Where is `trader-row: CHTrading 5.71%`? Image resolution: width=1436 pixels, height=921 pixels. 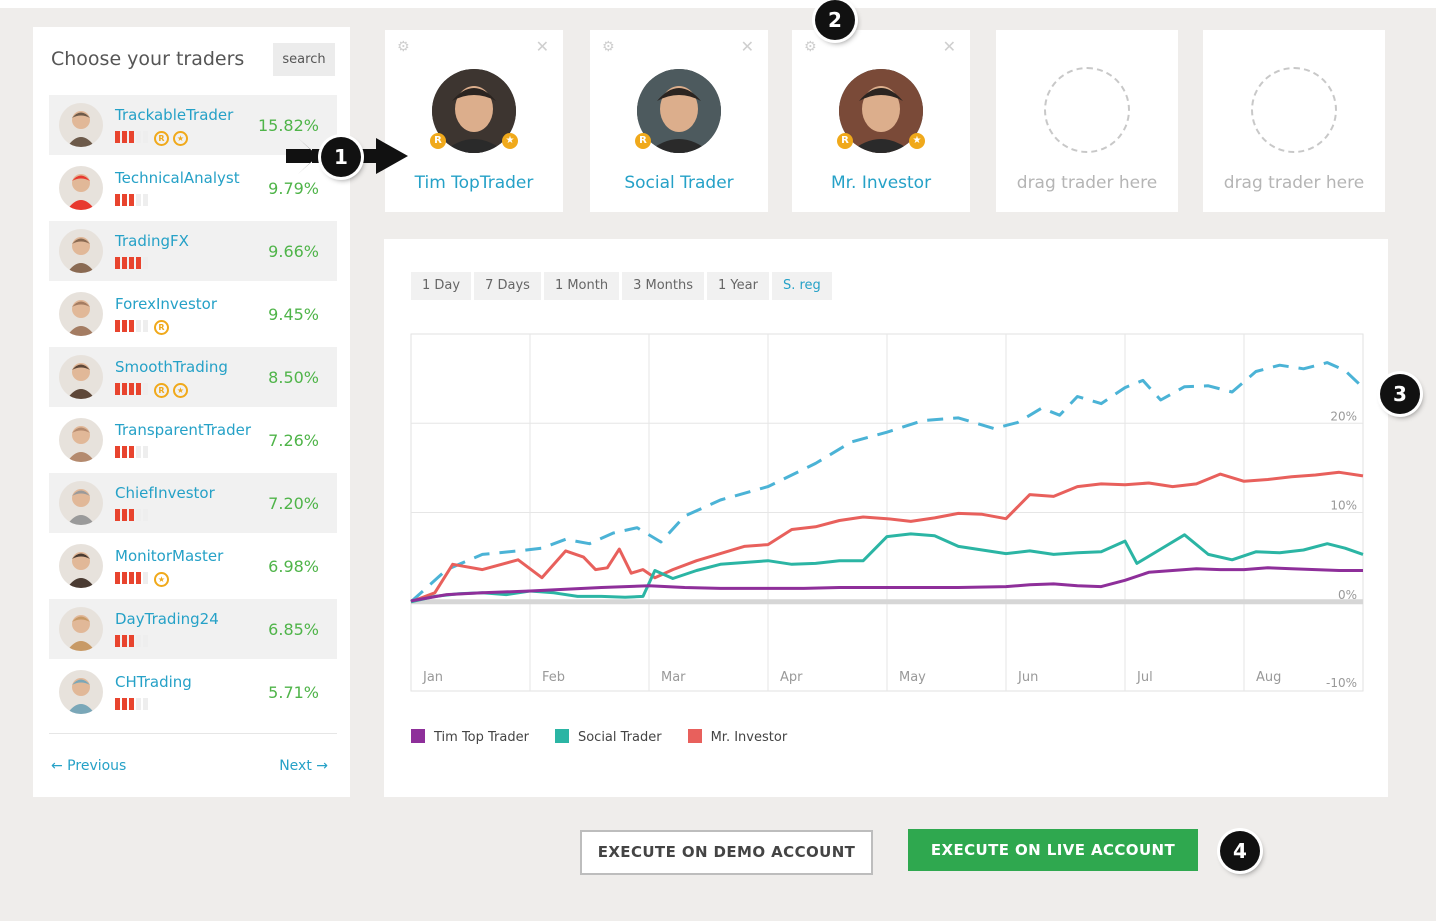
trader-row: CHTrading 5.71% is located at coordinates (193, 692).